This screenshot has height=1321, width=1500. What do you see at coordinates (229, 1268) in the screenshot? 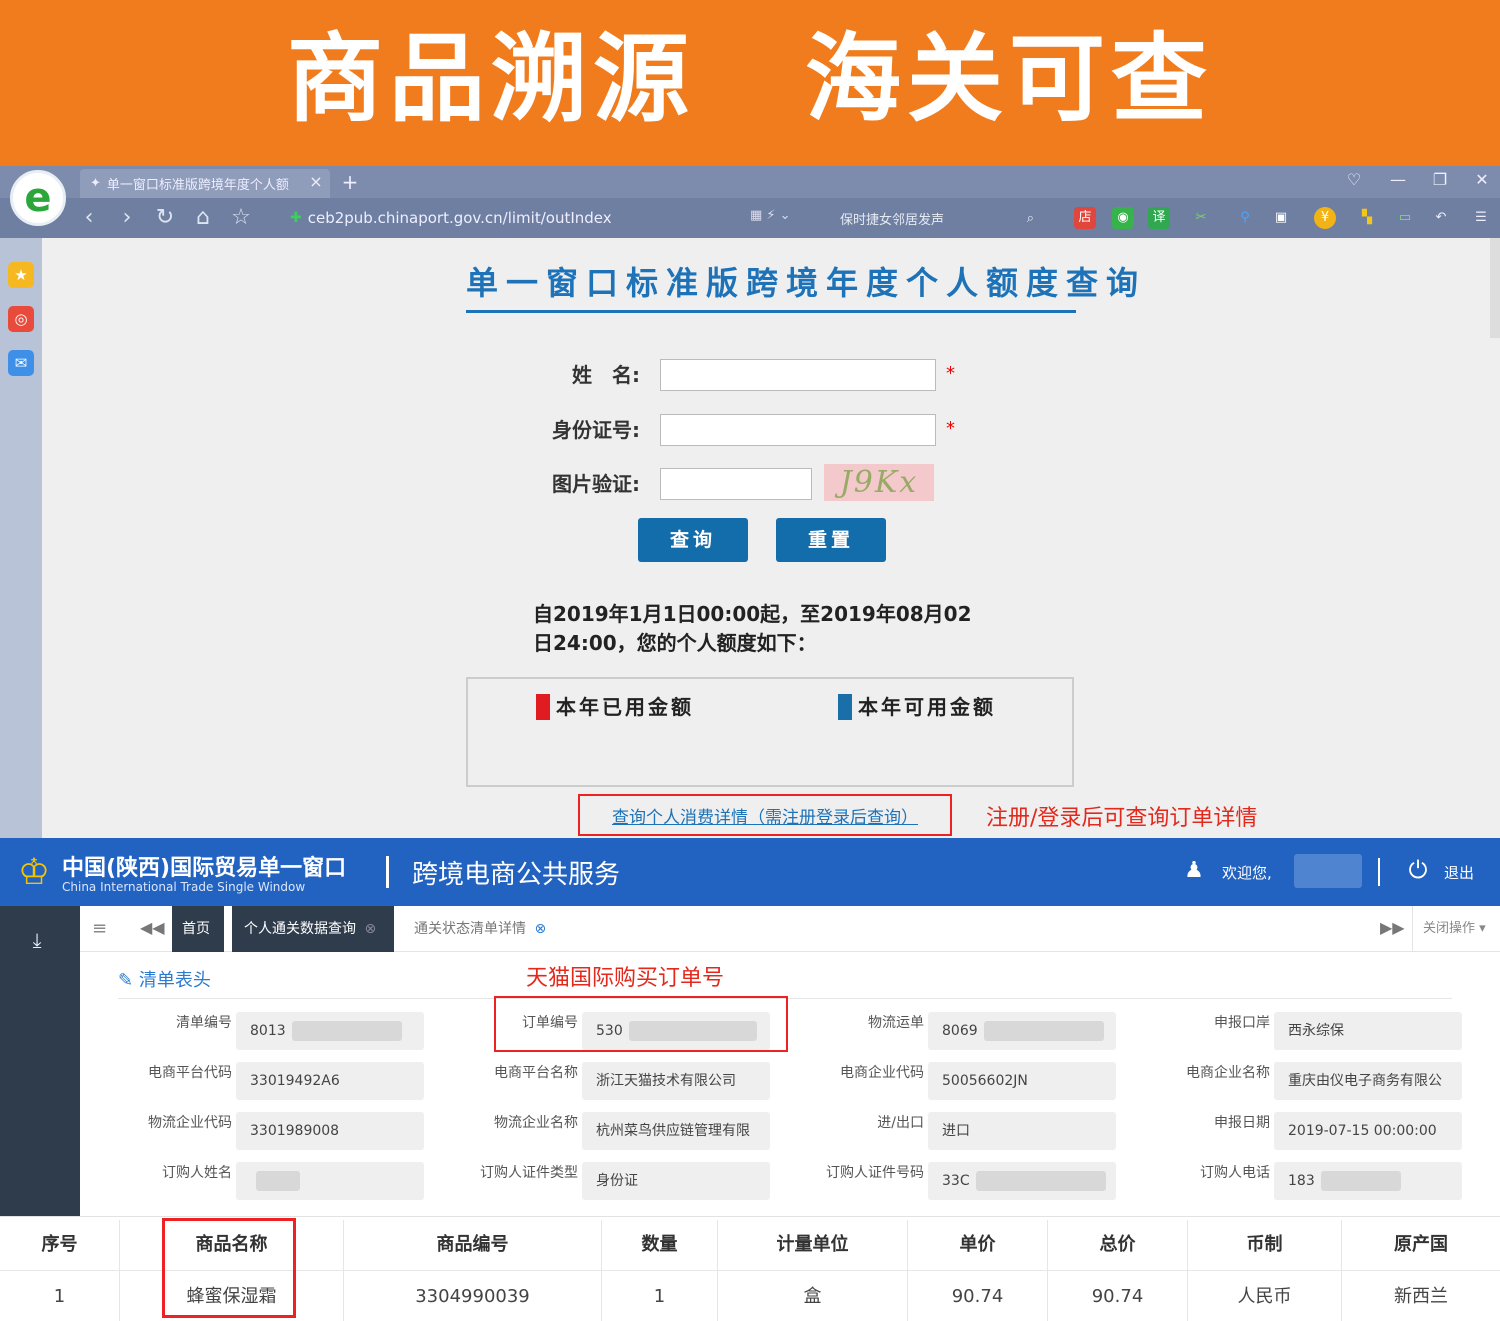
I see `product-name-highlight` at bounding box center [229, 1268].